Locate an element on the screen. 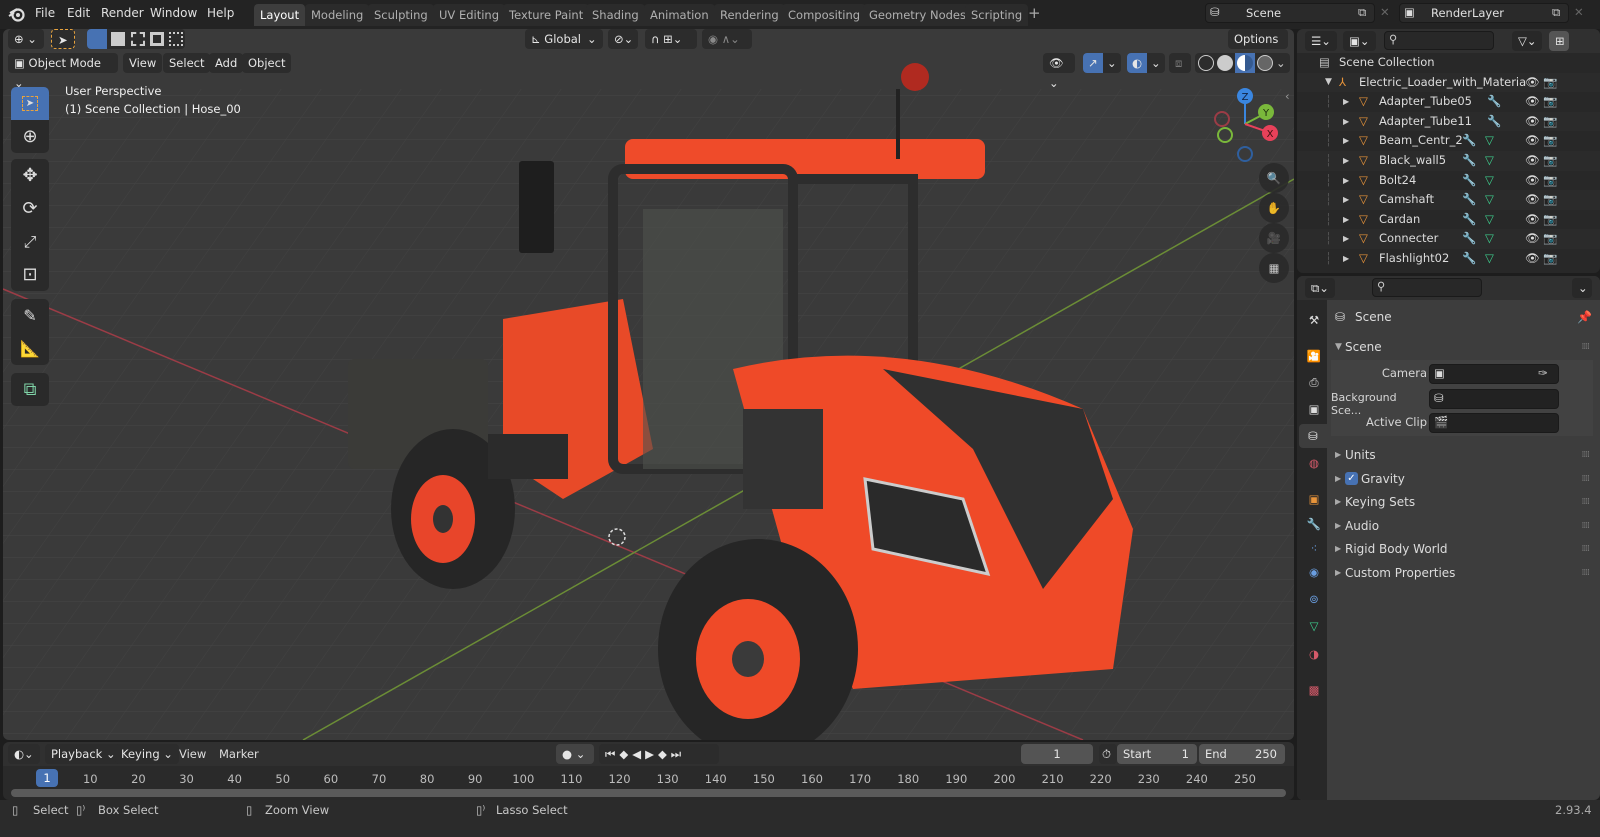 Image resolution: width=1600 pixels, height=837 pixels. menu-window: Window is located at coordinates (173, 13).